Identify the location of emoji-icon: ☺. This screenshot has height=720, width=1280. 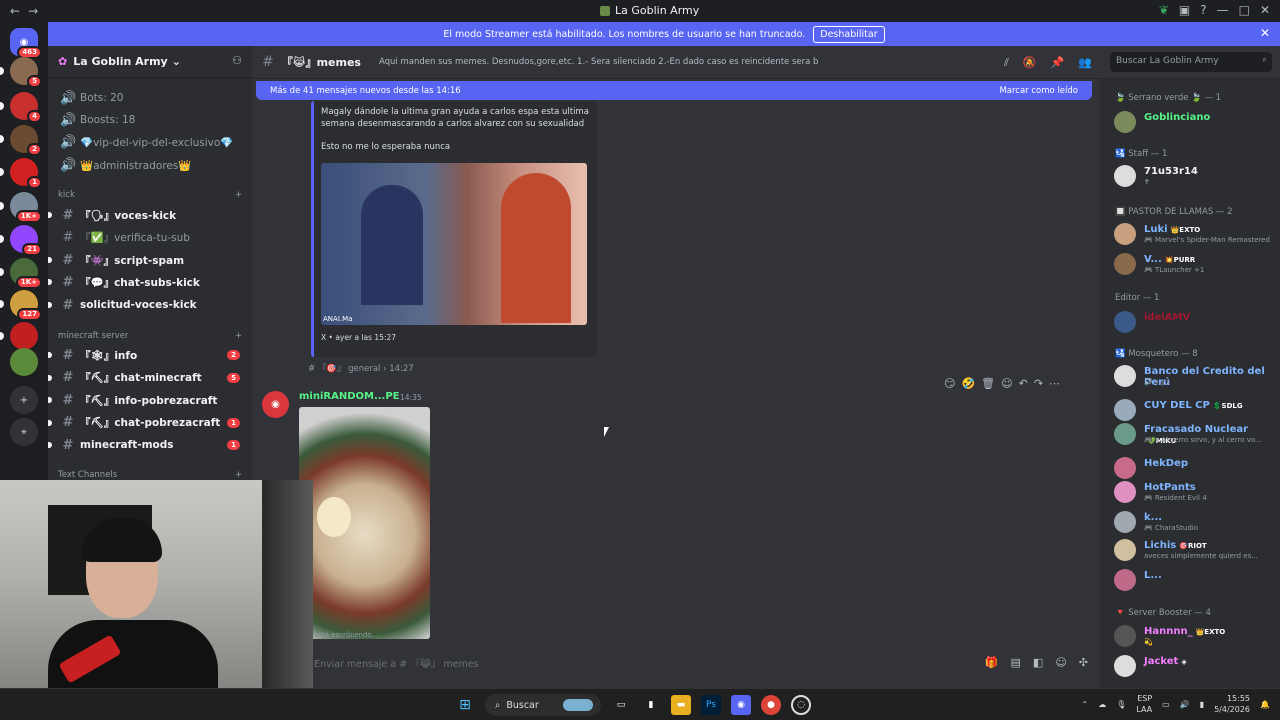
(1060, 662).